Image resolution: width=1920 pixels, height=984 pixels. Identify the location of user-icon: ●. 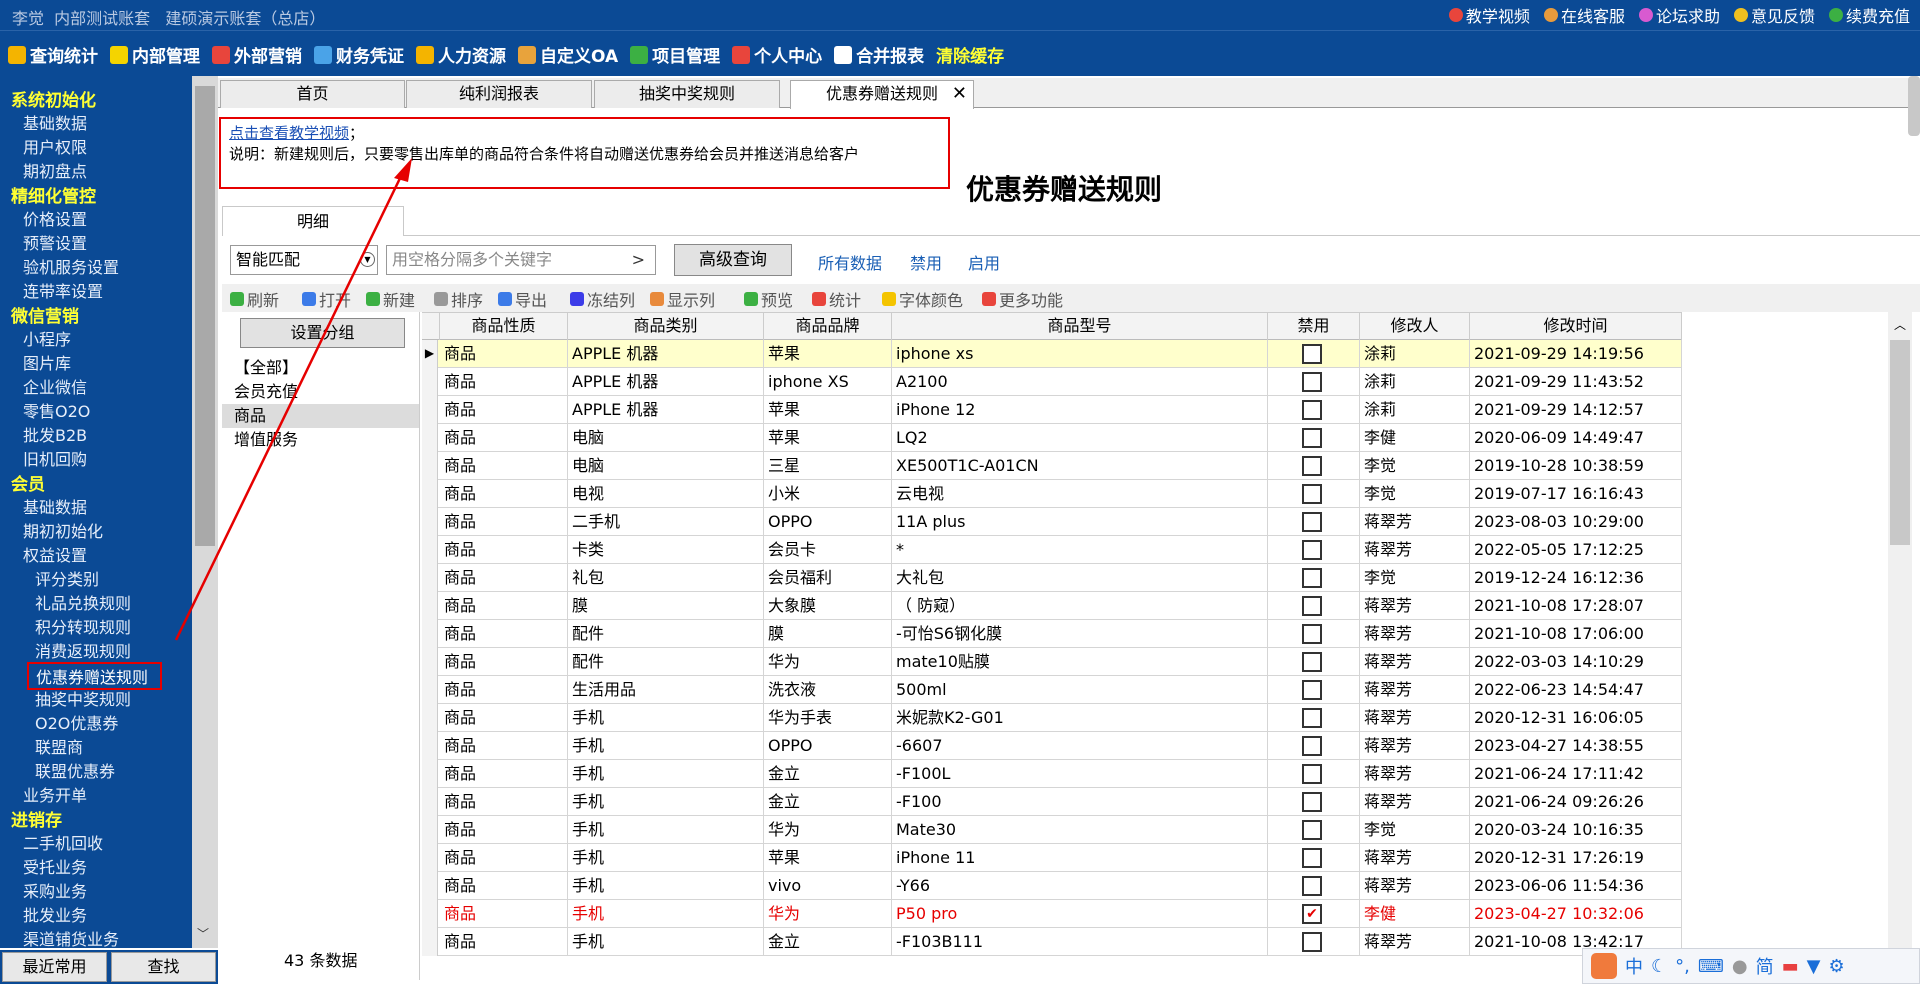
(1740, 966).